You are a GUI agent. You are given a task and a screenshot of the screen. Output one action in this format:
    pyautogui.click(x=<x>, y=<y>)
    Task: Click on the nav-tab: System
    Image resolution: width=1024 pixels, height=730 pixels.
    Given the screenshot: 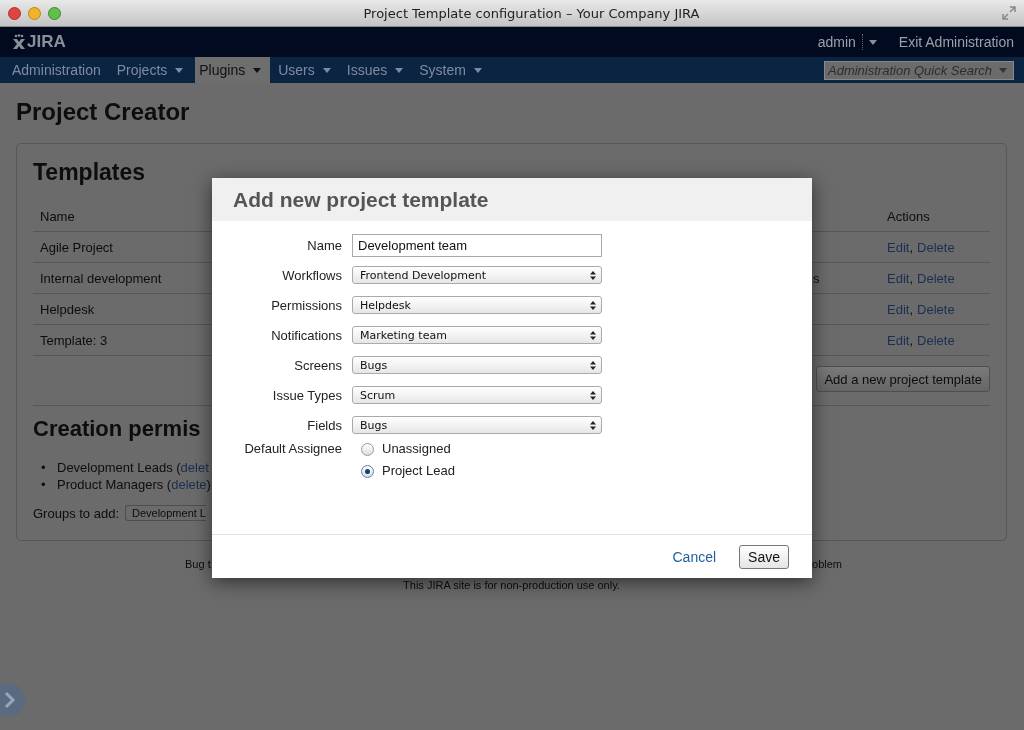 What is the action you would take?
    pyautogui.click(x=450, y=70)
    